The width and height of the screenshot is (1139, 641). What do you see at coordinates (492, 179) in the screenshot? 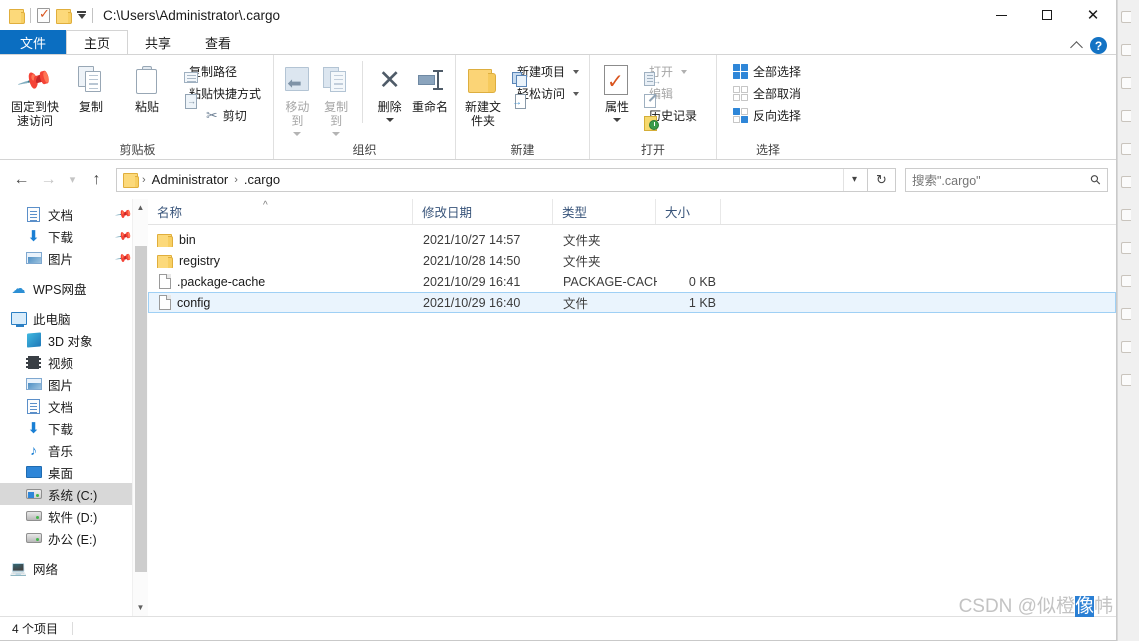
I see `address-bar: › Administrator › .cargo ▾` at bounding box center [492, 179].